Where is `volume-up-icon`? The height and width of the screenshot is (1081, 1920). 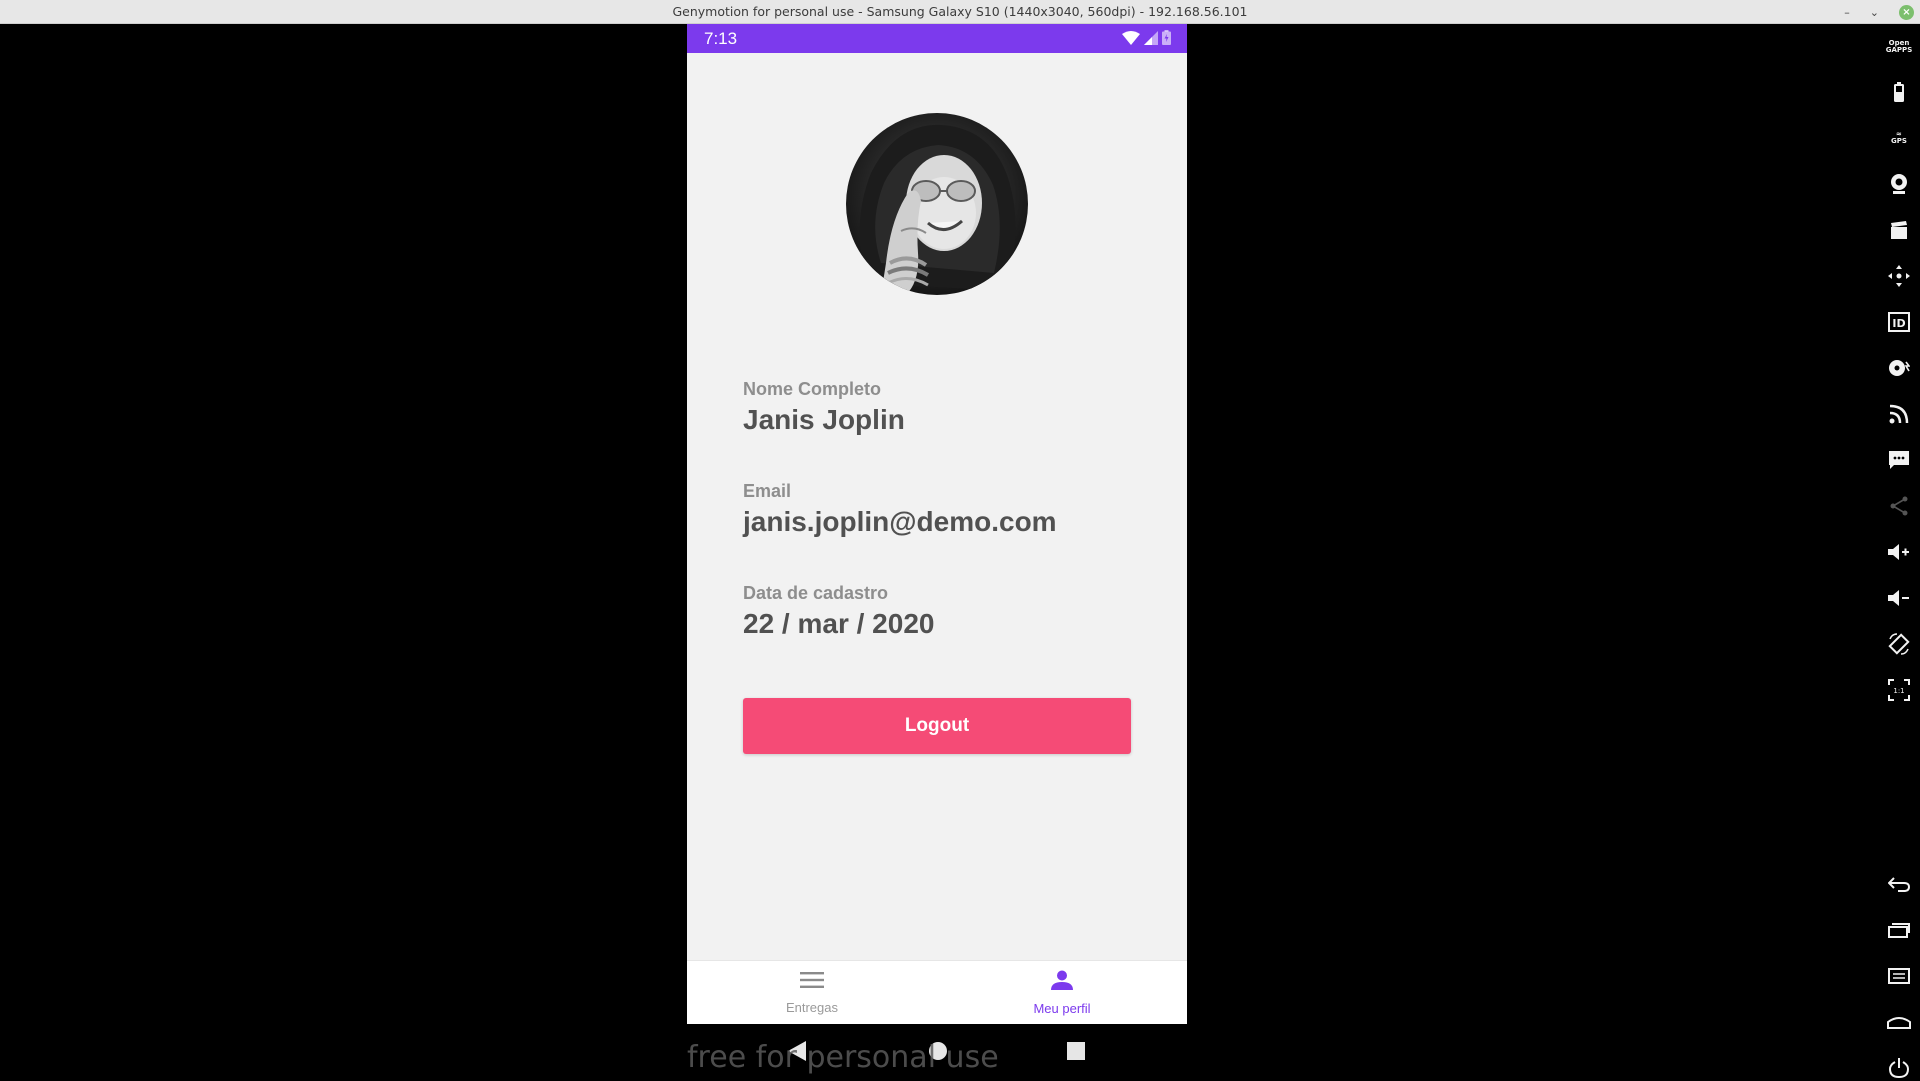
volume-up-icon is located at coordinates (1899, 552).